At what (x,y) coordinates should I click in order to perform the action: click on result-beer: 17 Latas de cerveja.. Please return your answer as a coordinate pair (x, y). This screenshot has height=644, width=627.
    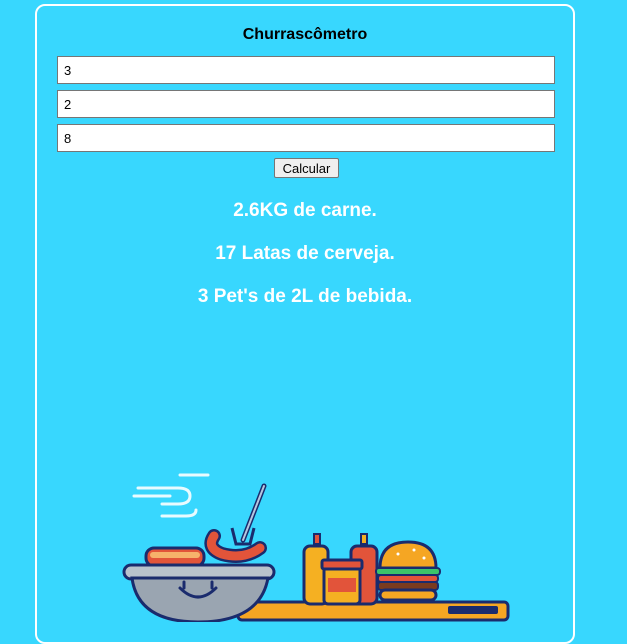
    Looking at the image, I should click on (305, 253).